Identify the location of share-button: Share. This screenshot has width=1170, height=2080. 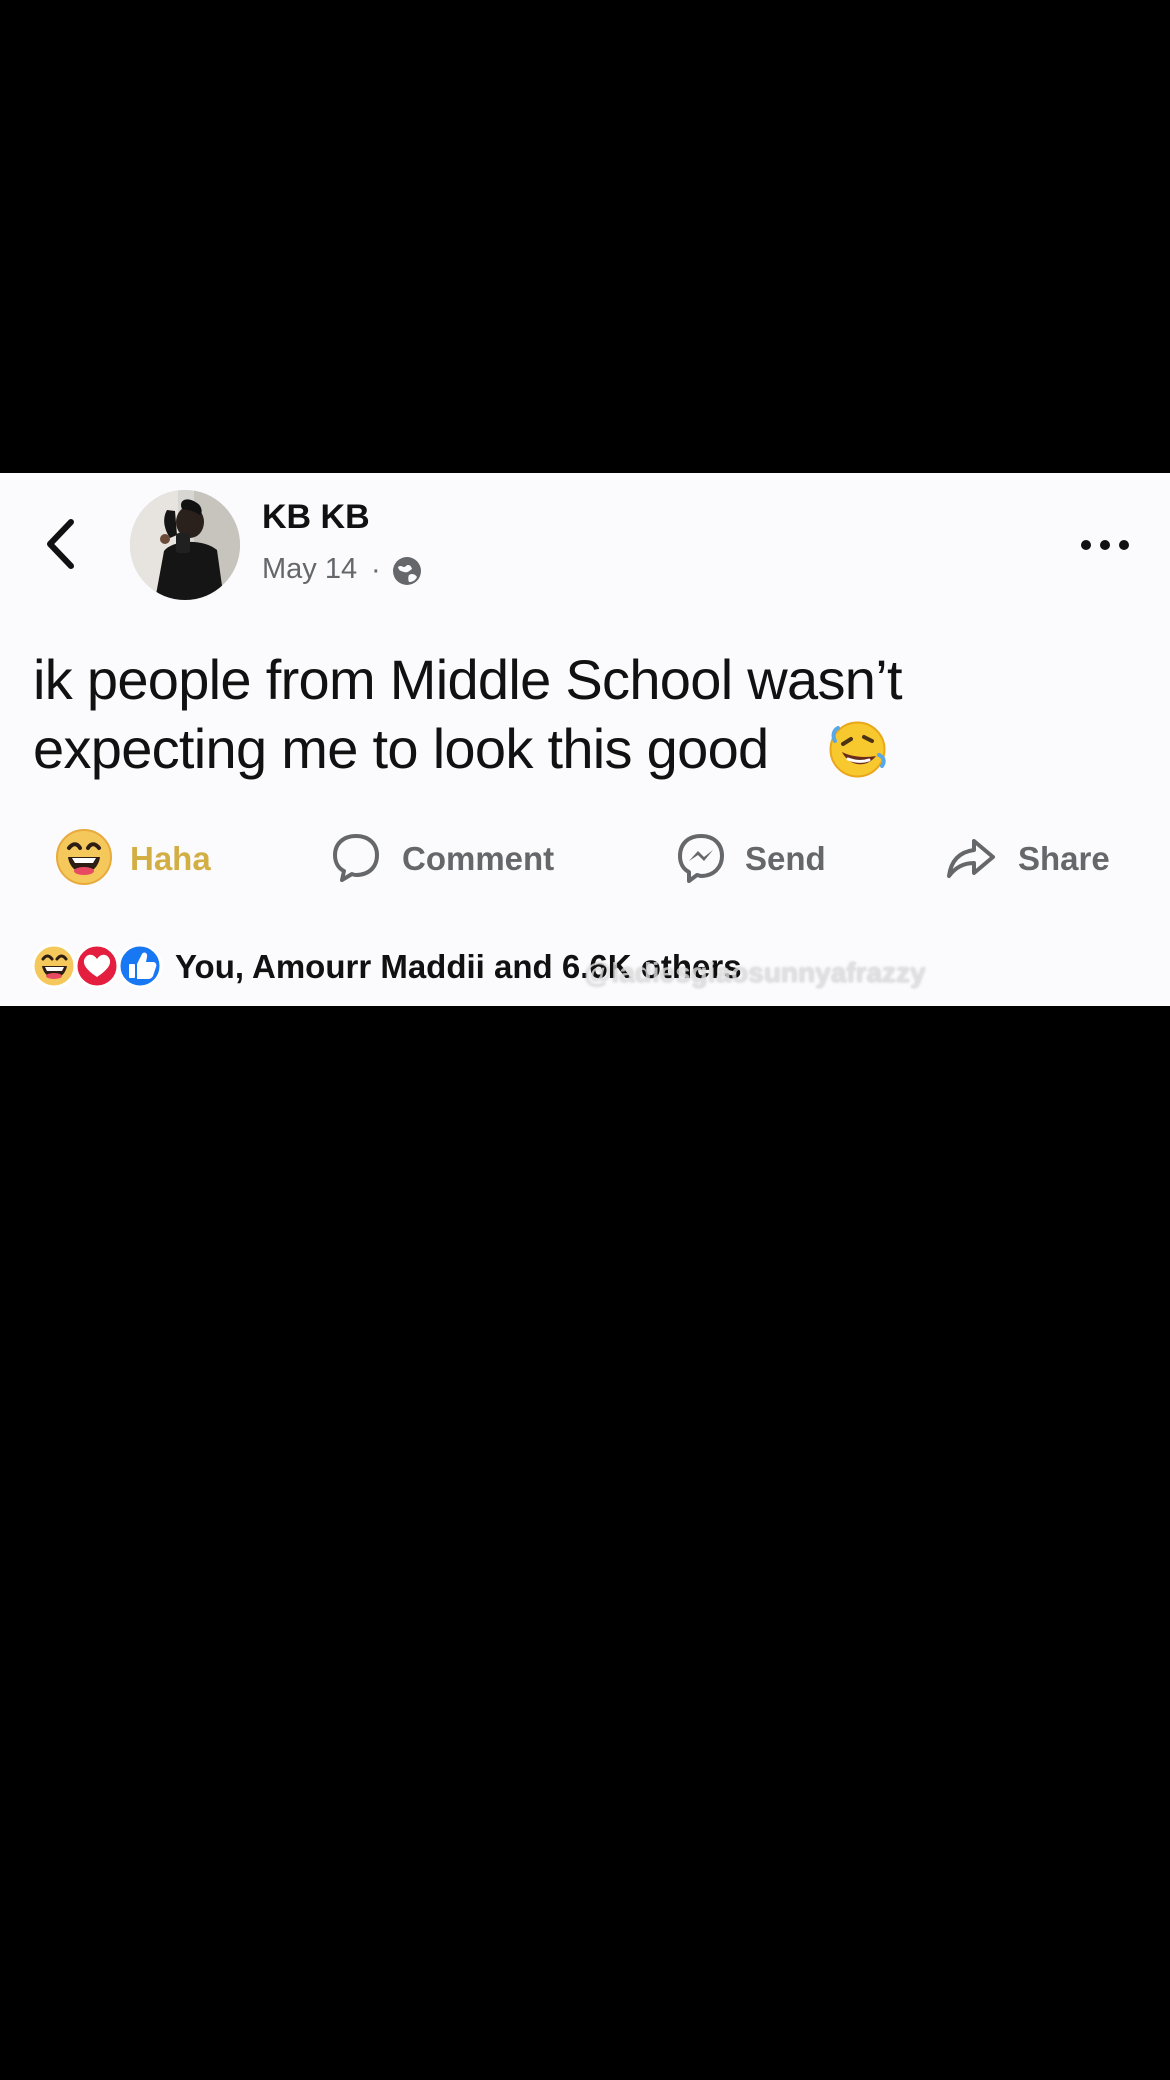
(1028, 859).